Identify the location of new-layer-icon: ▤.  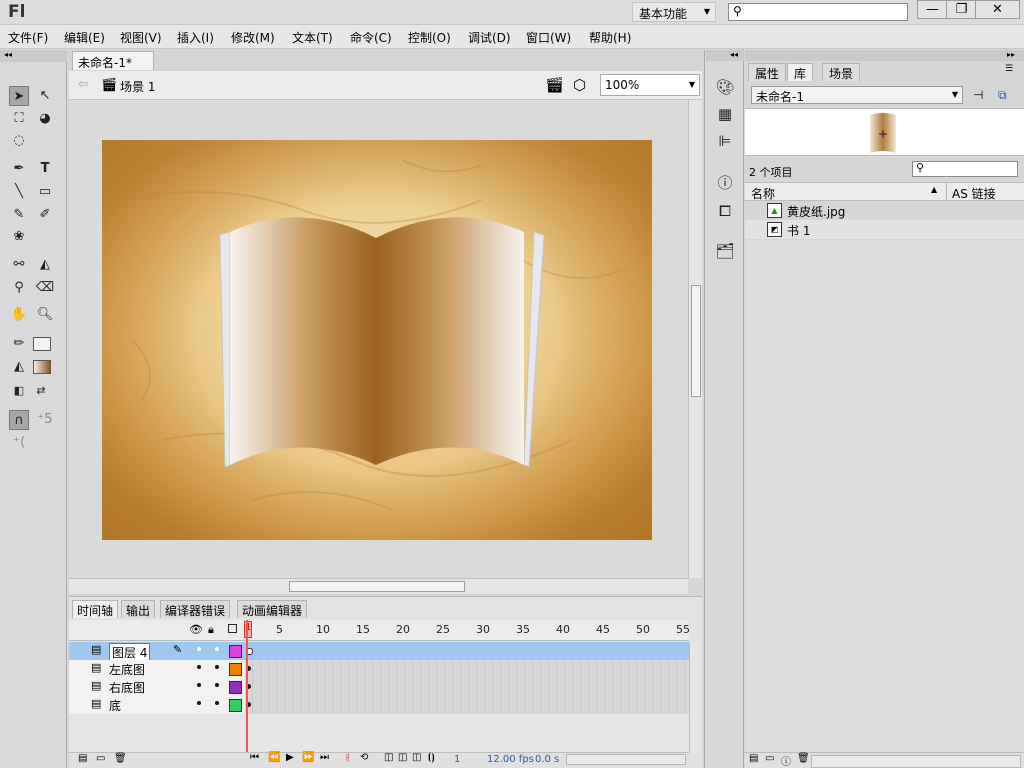
(82, 758).